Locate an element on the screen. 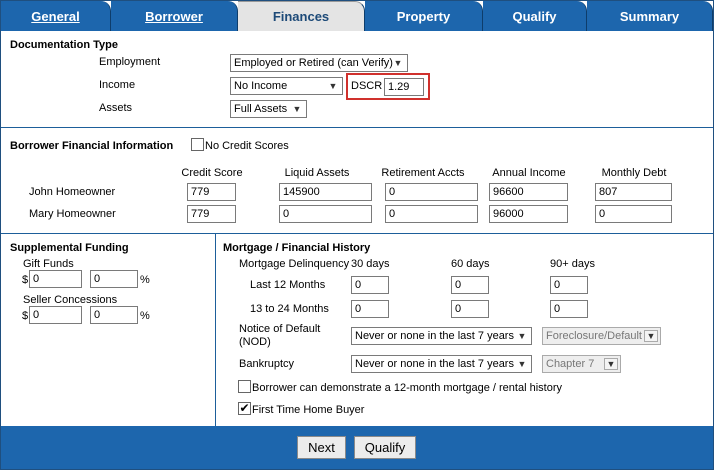 The width and height of the screenshot is (714, 470). bankruptcy-select: Never or none in the last 7 years ▼ is located at coordinates (441, 364).